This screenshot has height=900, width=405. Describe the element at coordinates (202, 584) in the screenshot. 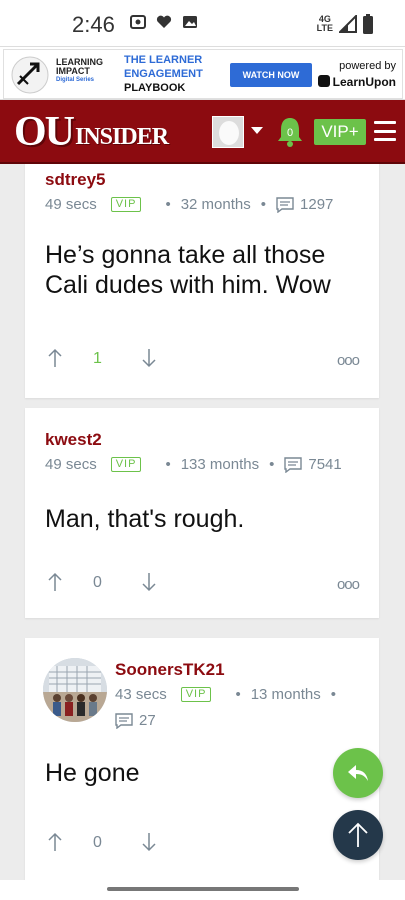

I see `comment-actions: 0 ooo` at that location.